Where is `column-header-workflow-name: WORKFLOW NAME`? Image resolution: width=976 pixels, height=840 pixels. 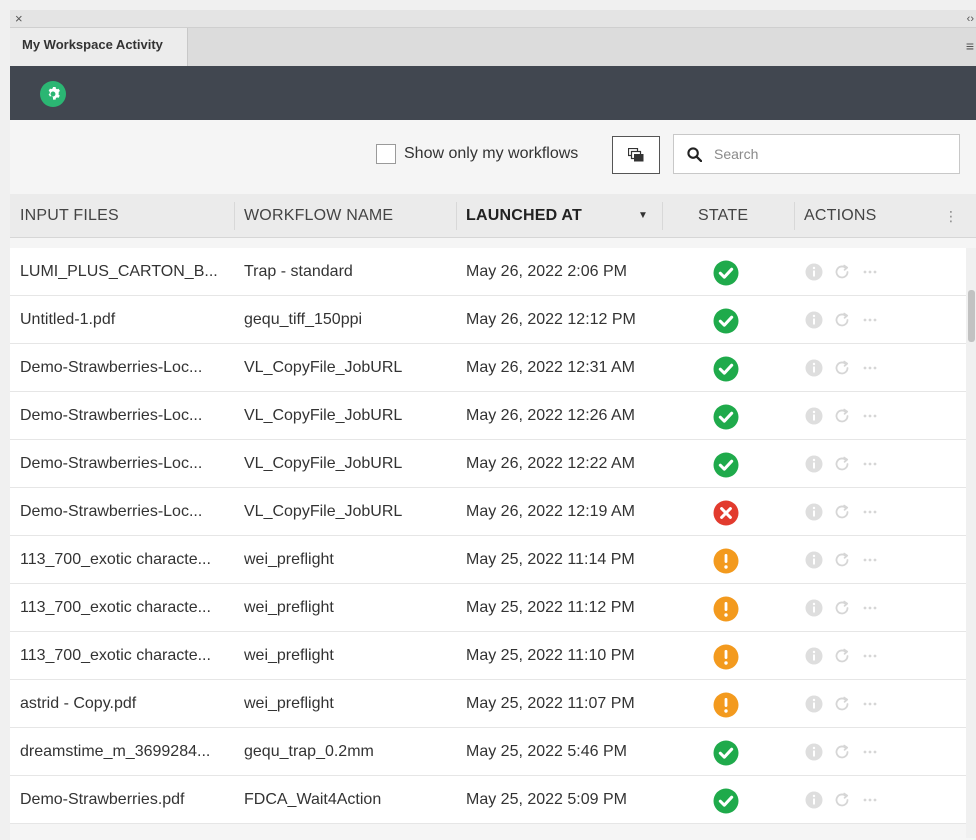 column-header-workflow-name: WORKFLOW NAME is located at coordinates (318, 216).